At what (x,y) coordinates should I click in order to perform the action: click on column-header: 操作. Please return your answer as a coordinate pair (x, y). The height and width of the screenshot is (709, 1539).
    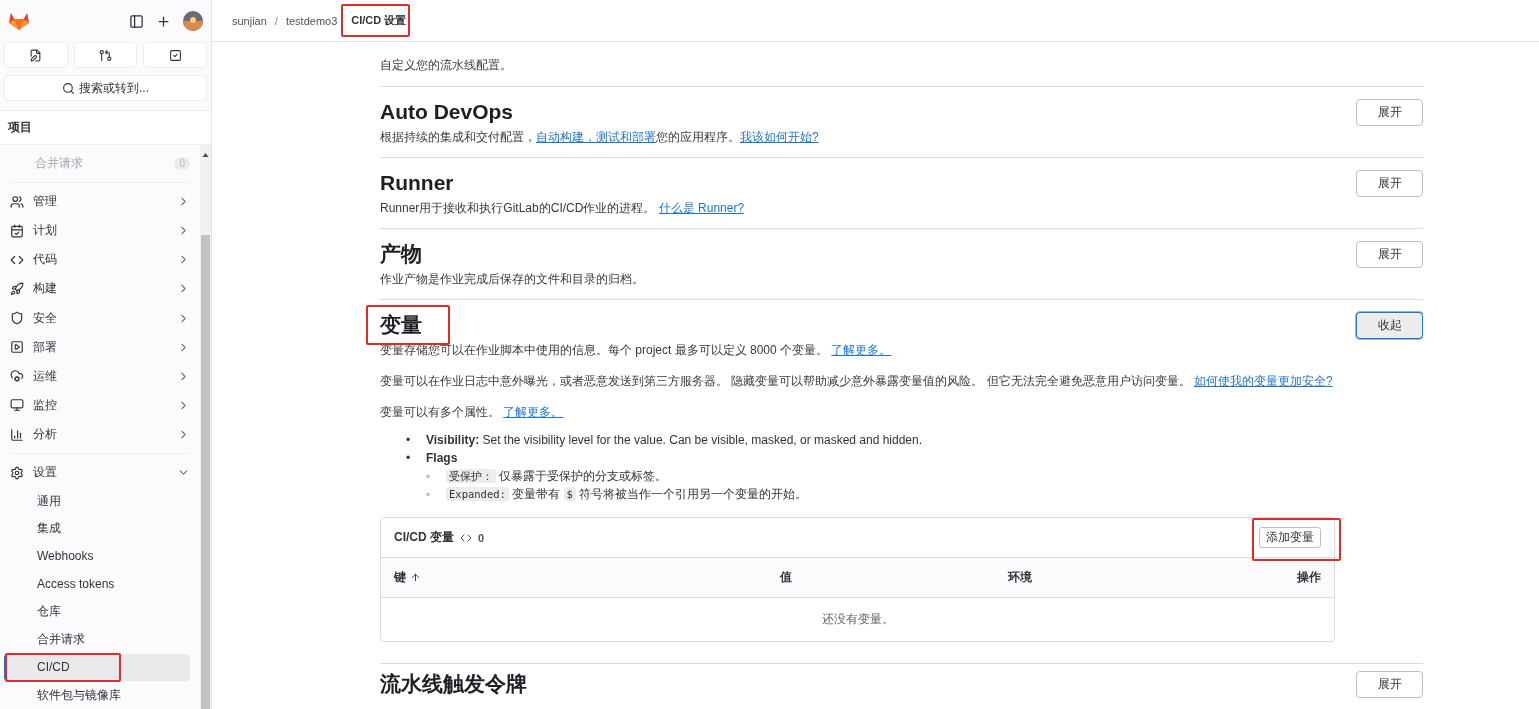
    Looking at the image, I should click on (1279, 577).